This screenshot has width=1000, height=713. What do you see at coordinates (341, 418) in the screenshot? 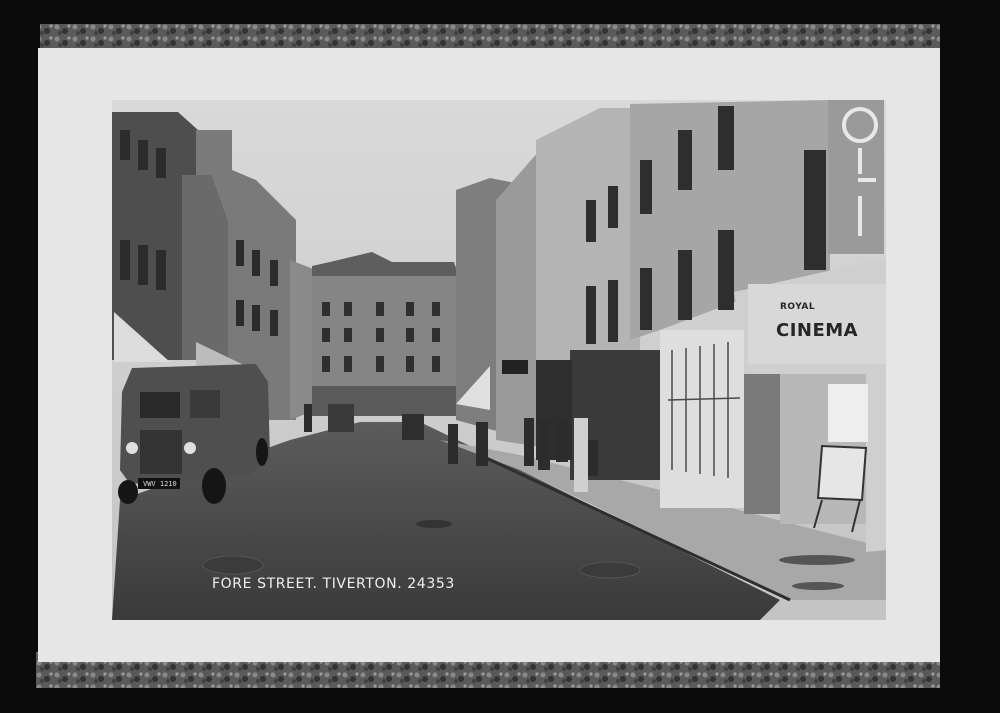
I see `distant-bus` at bounding box center [341, 418].